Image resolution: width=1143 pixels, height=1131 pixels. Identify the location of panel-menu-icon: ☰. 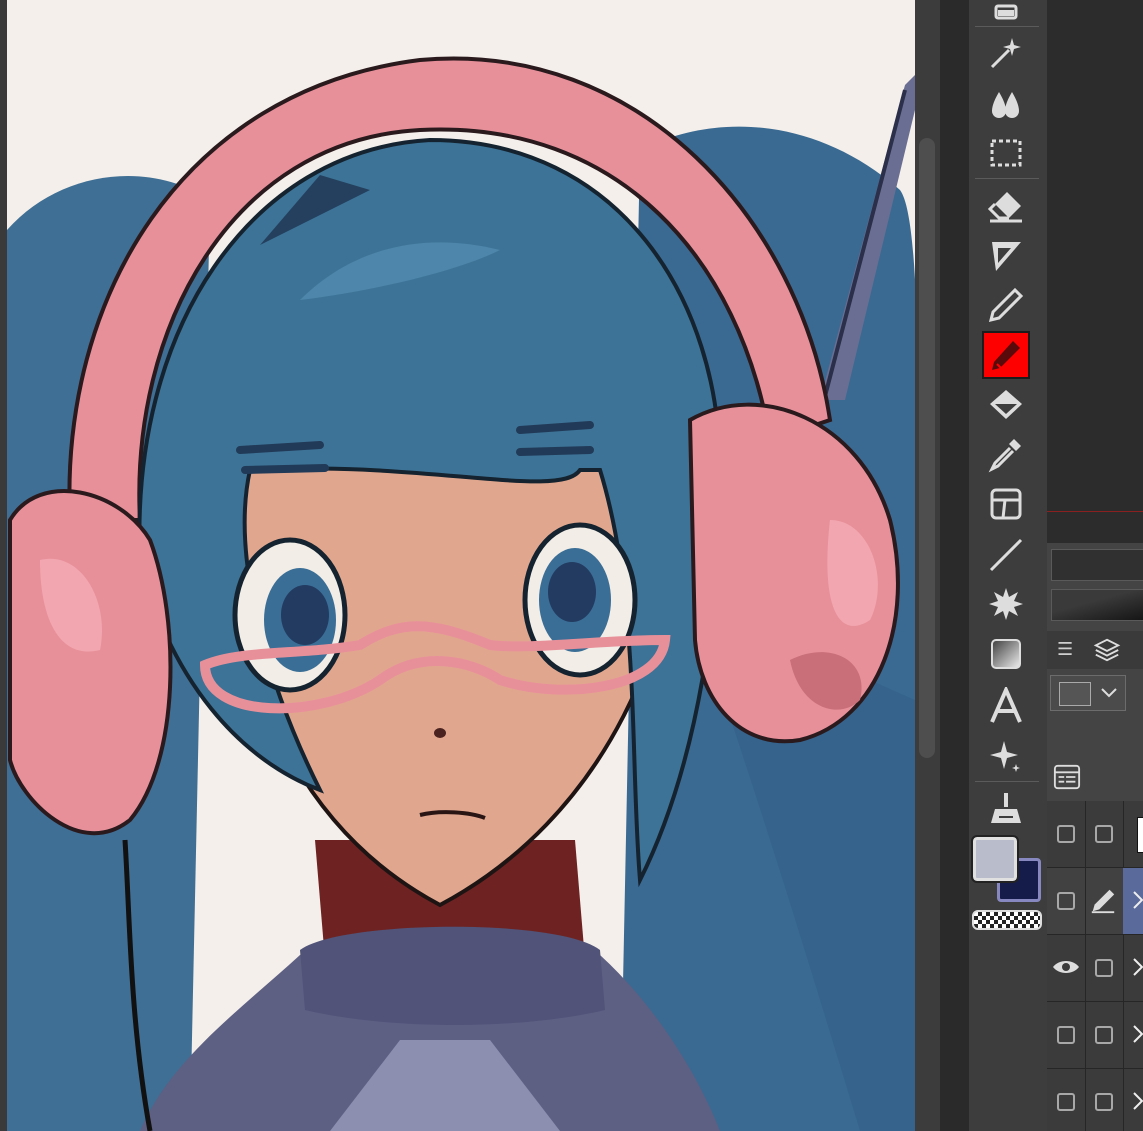
(1065, 650).